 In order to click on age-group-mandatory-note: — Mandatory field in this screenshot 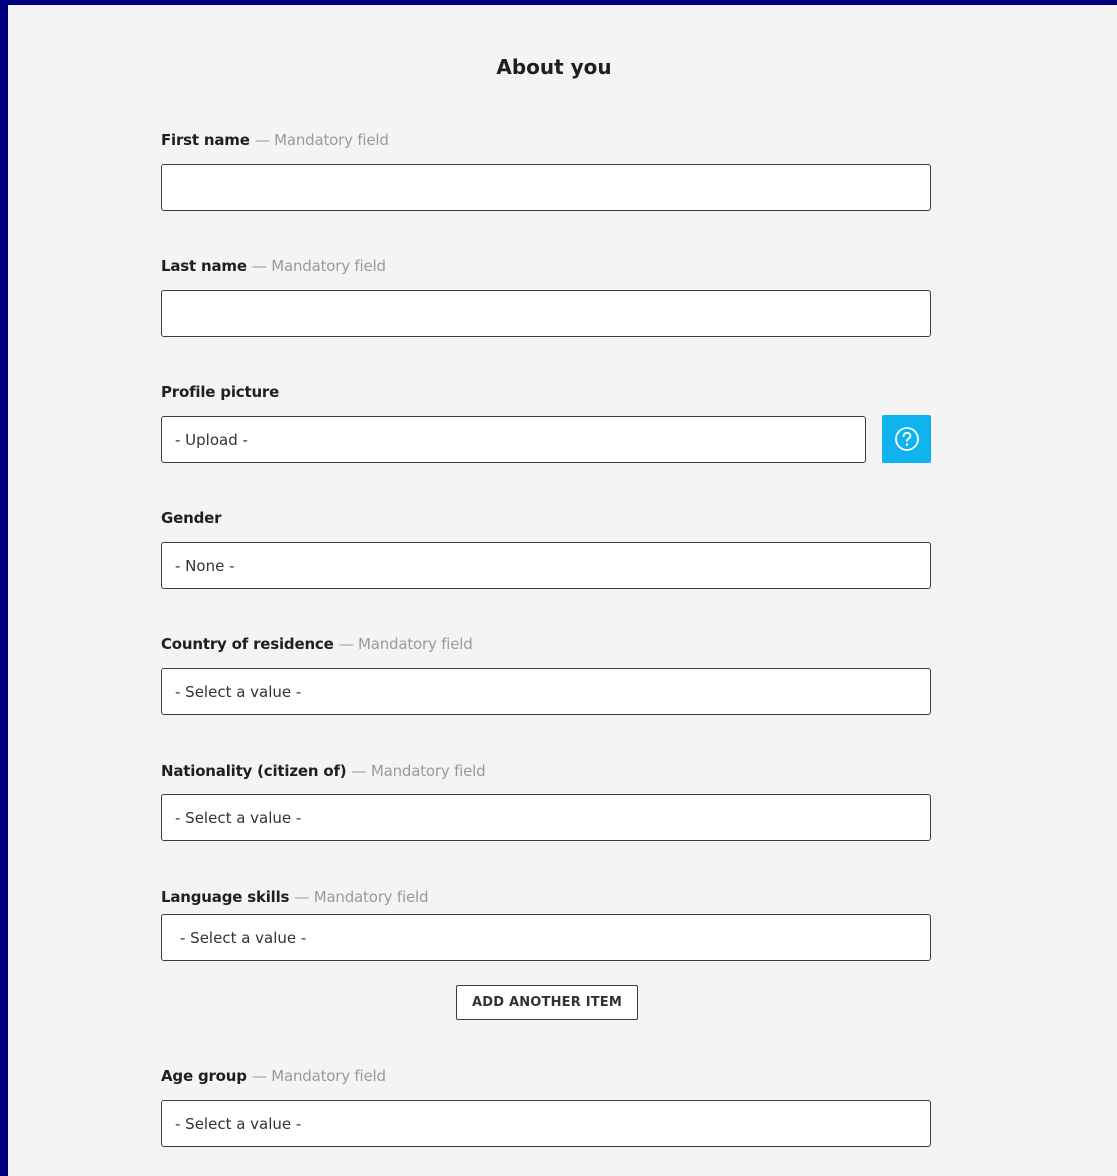, I will do `click(318, 1076)`.